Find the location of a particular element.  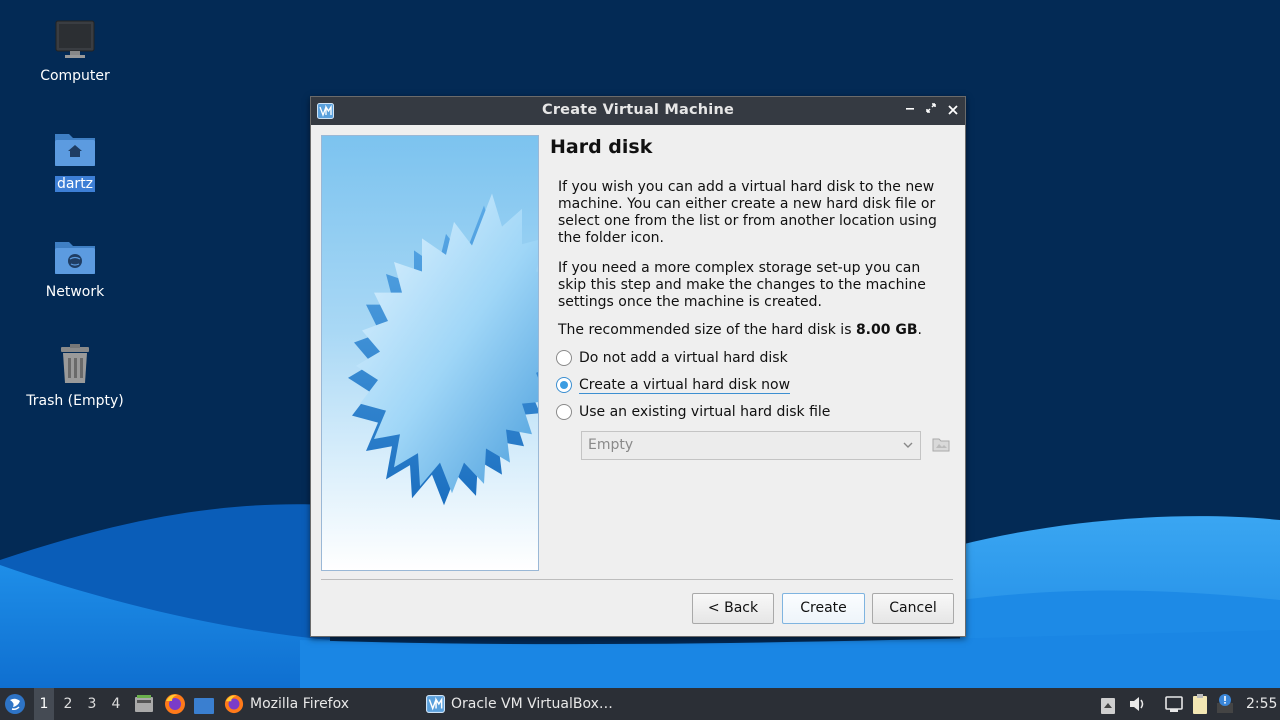

desktop-icon-computer: Computer is located at coordinates (75, 51).